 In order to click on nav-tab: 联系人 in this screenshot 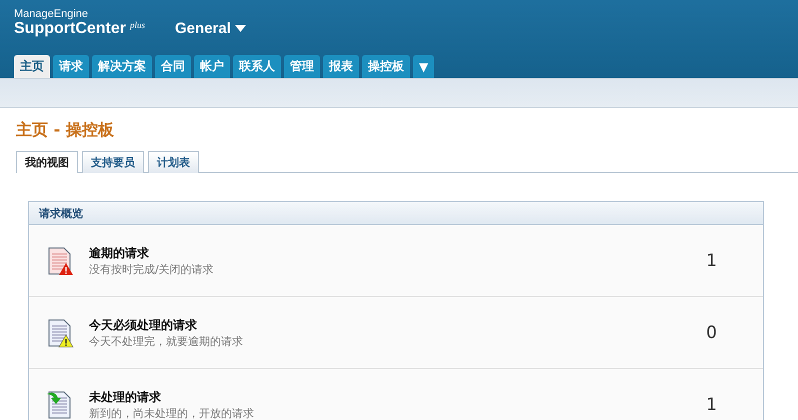, I will do `click(257, 66)`.